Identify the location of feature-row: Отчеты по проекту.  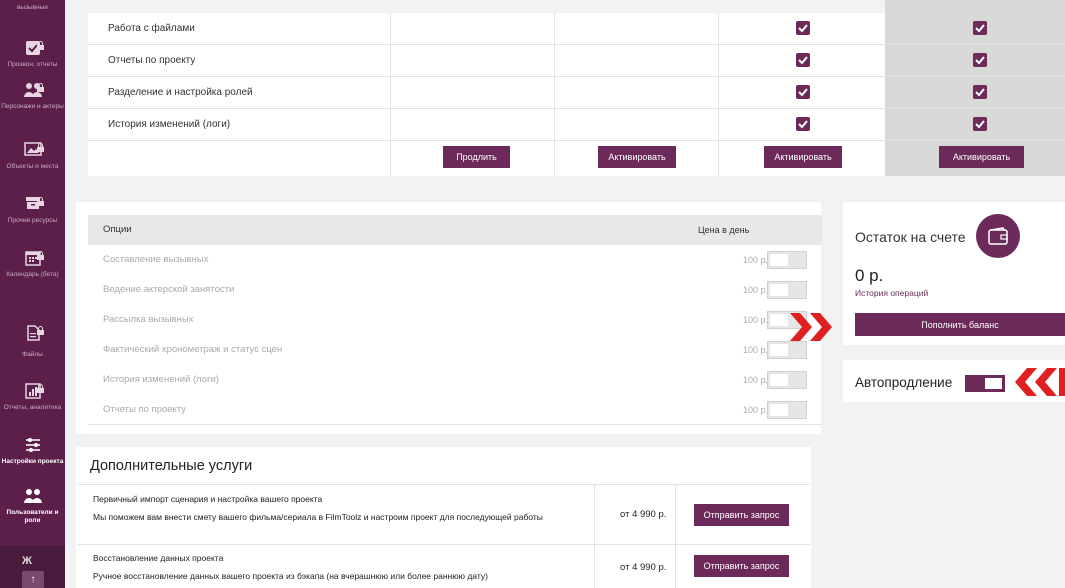
(576, 60).